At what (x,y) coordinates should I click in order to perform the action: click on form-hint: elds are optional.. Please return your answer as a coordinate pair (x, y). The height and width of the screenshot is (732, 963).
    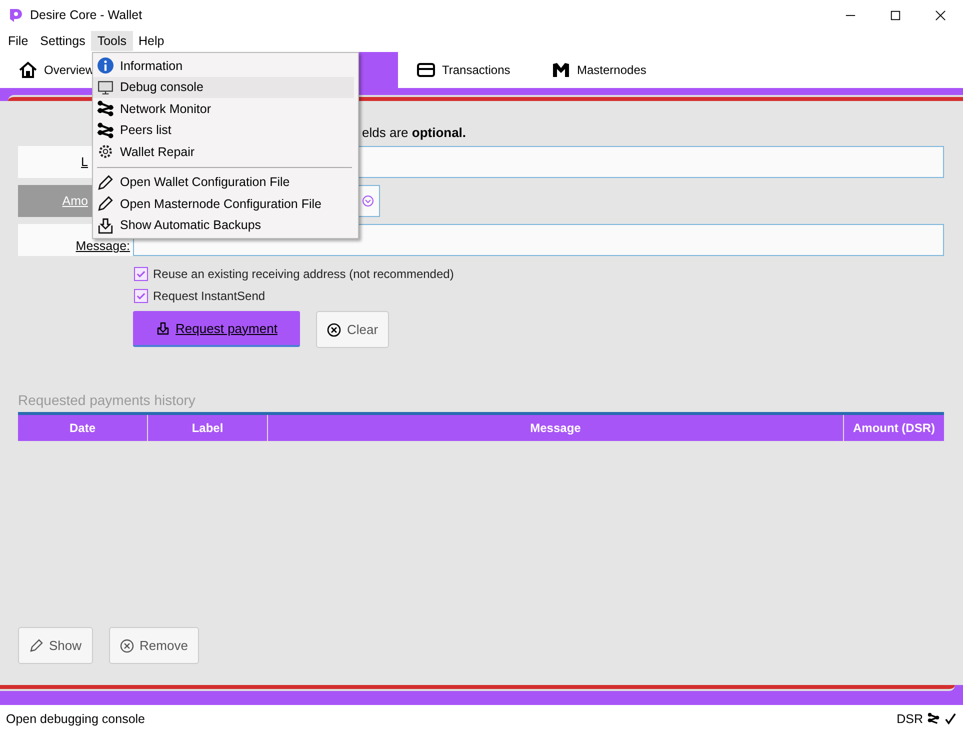
    Looking at the image, I should click on (415, 132).